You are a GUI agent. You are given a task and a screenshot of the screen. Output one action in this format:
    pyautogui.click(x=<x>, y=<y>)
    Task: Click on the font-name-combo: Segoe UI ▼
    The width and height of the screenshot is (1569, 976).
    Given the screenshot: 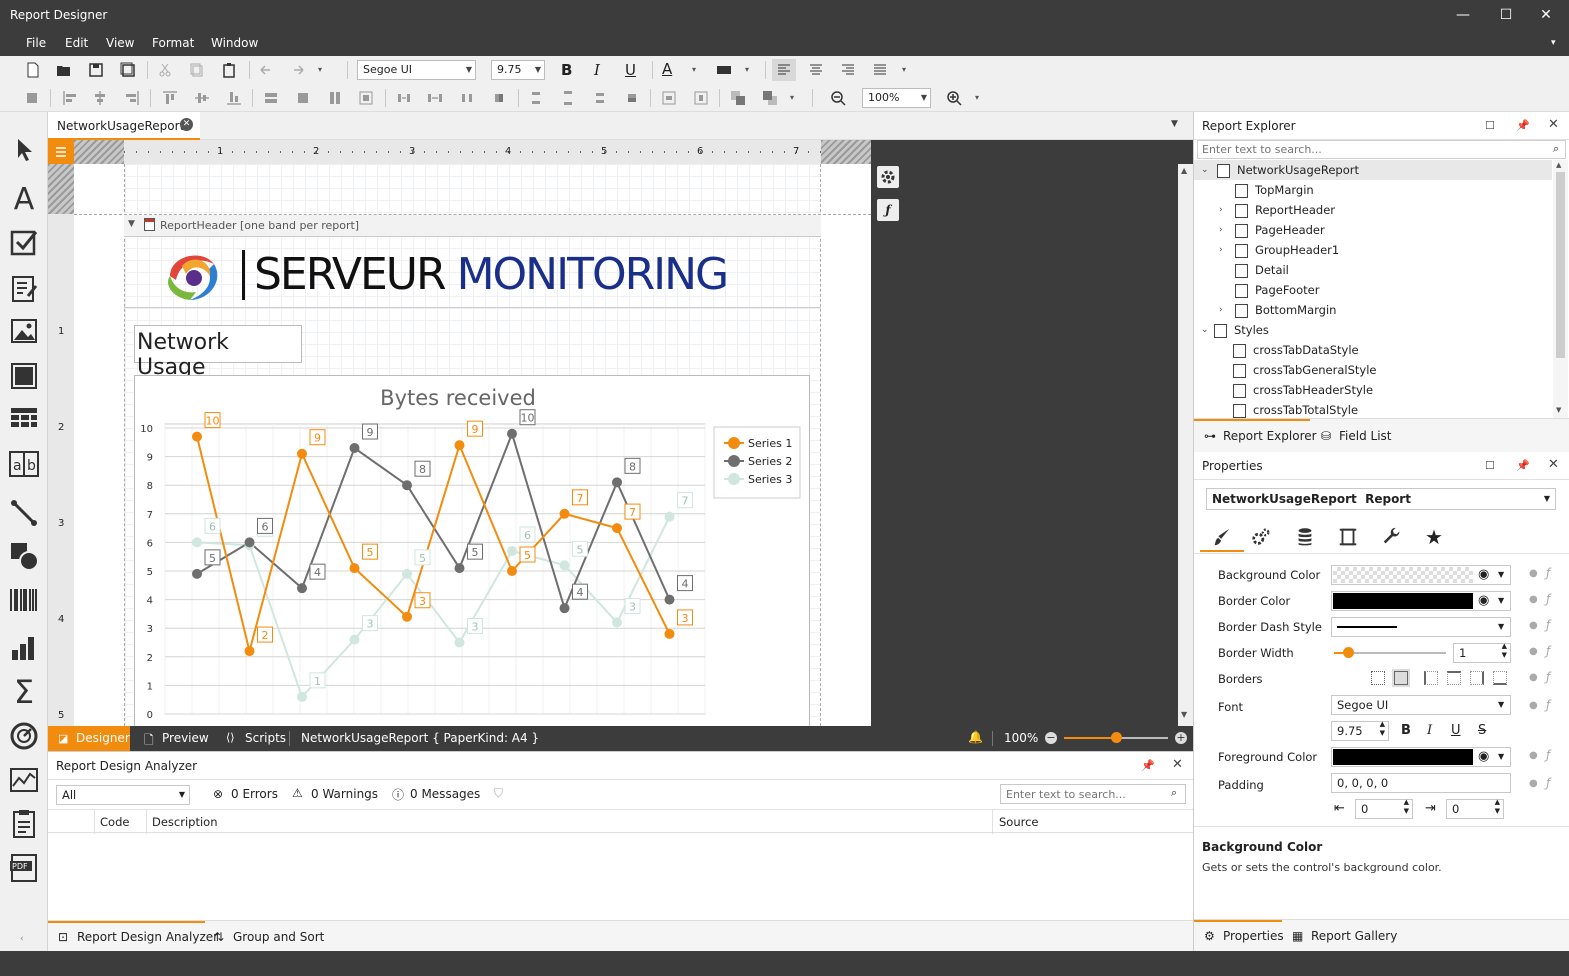 What is the action you would take?
    pyautogui.click(x=416, y=70)
    